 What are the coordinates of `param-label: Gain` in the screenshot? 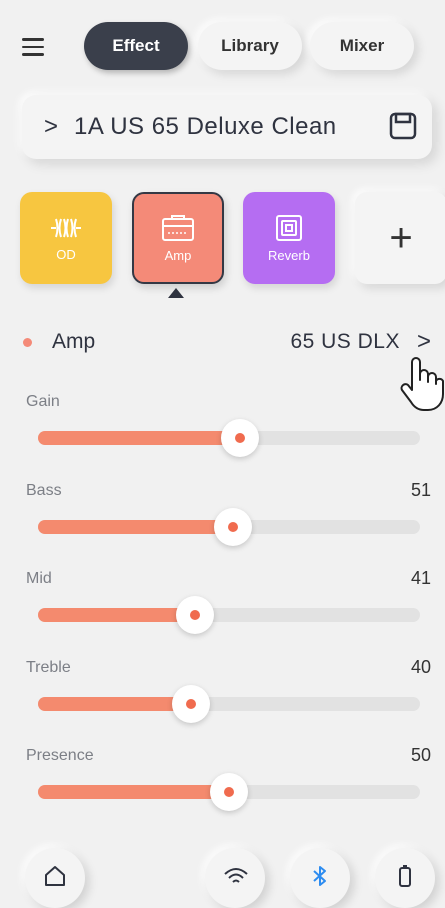 It's located at (43, 401).